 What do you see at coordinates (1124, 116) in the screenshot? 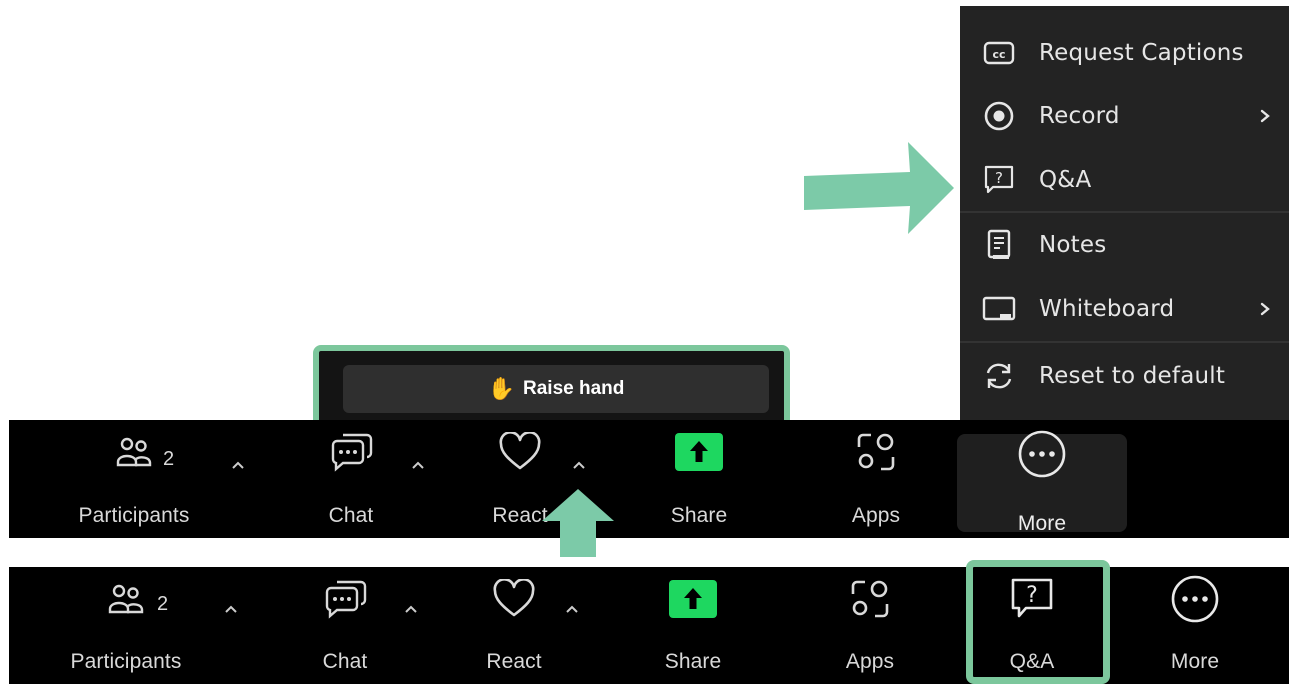
I see `menu-item-record: Record` at bounding box center [1124, 116].